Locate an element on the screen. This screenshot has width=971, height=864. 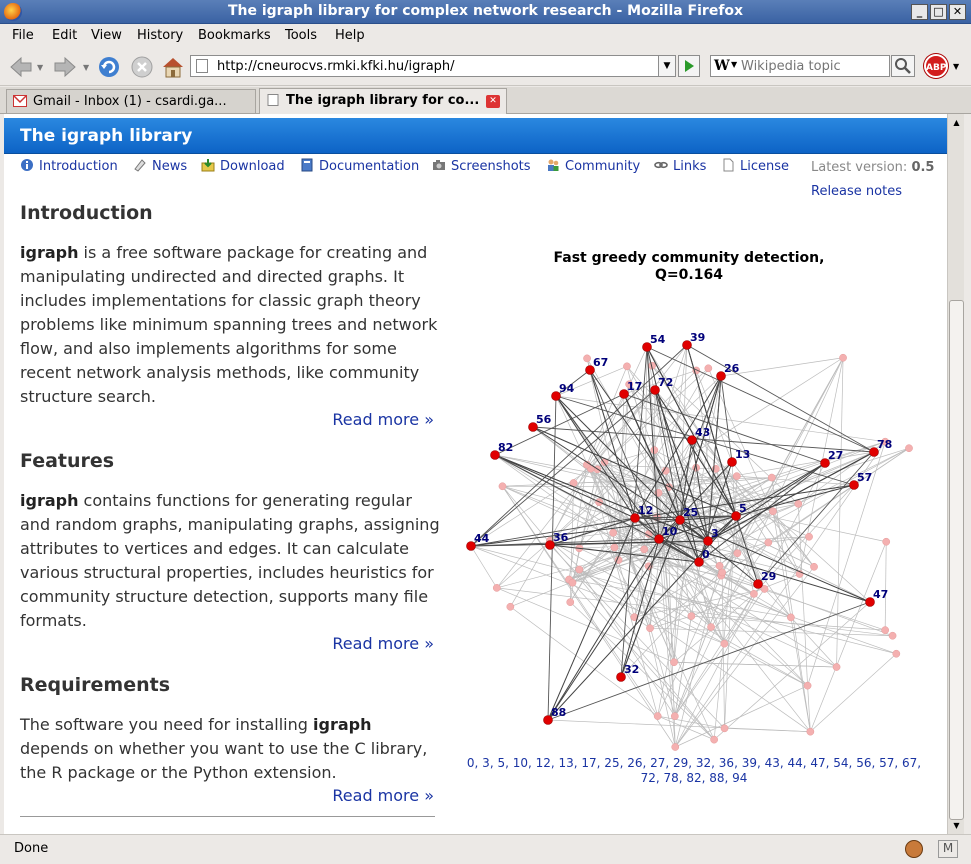
adblock-dropdown-icon: ▼ is located at coordinates (956, 66).